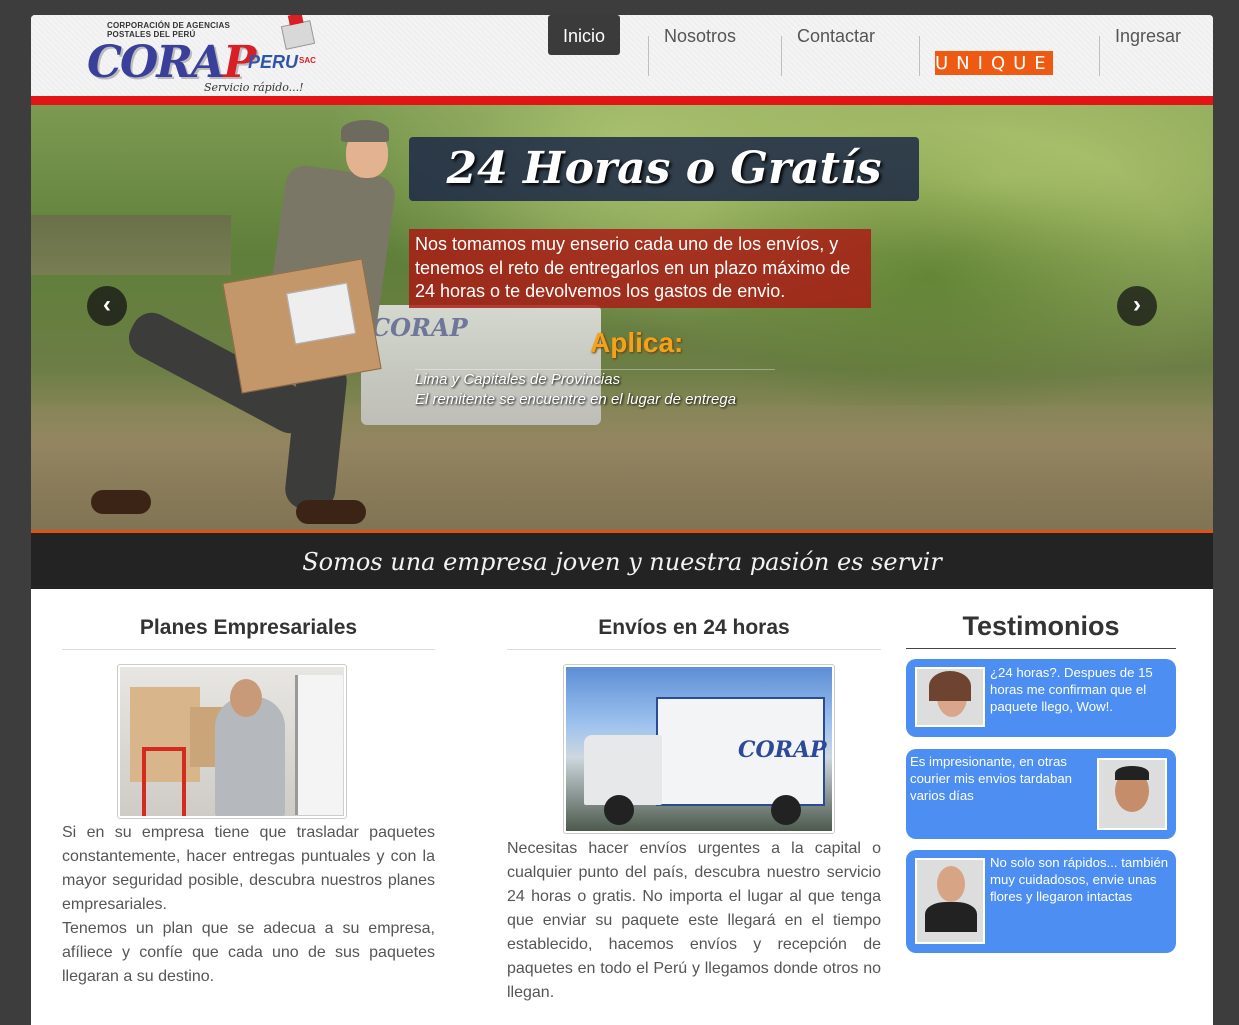 The image size is (1239, 1025). Describe the element at coordinates (700, 35) in the screenshot. I see `nav-about: Nosotros` at that location.